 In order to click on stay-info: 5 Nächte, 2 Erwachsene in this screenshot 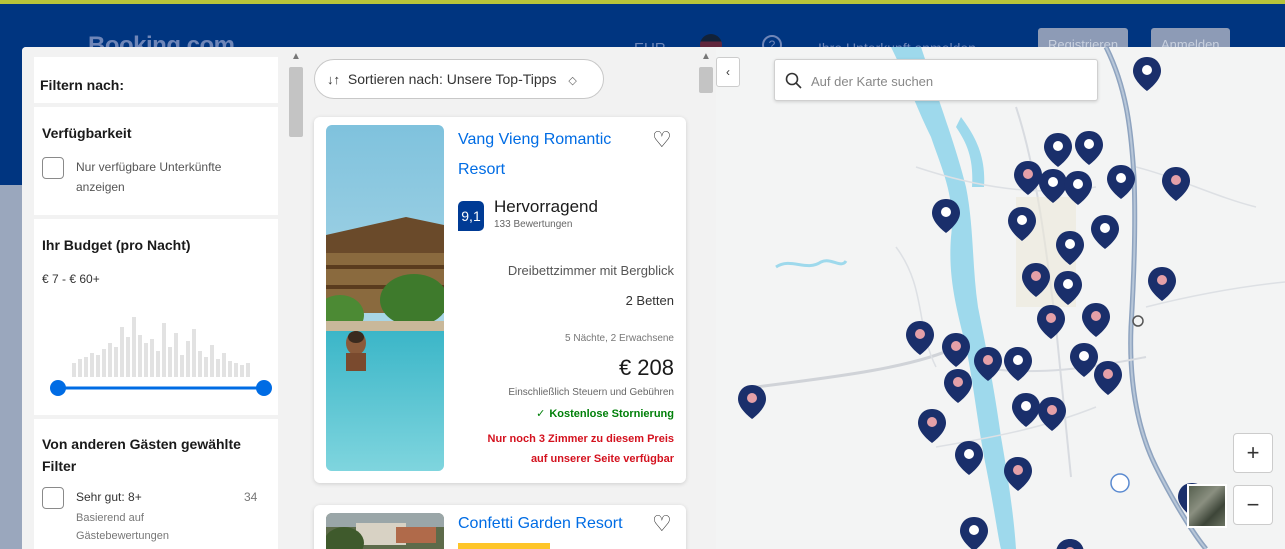, I will do `click(619, 338)`.